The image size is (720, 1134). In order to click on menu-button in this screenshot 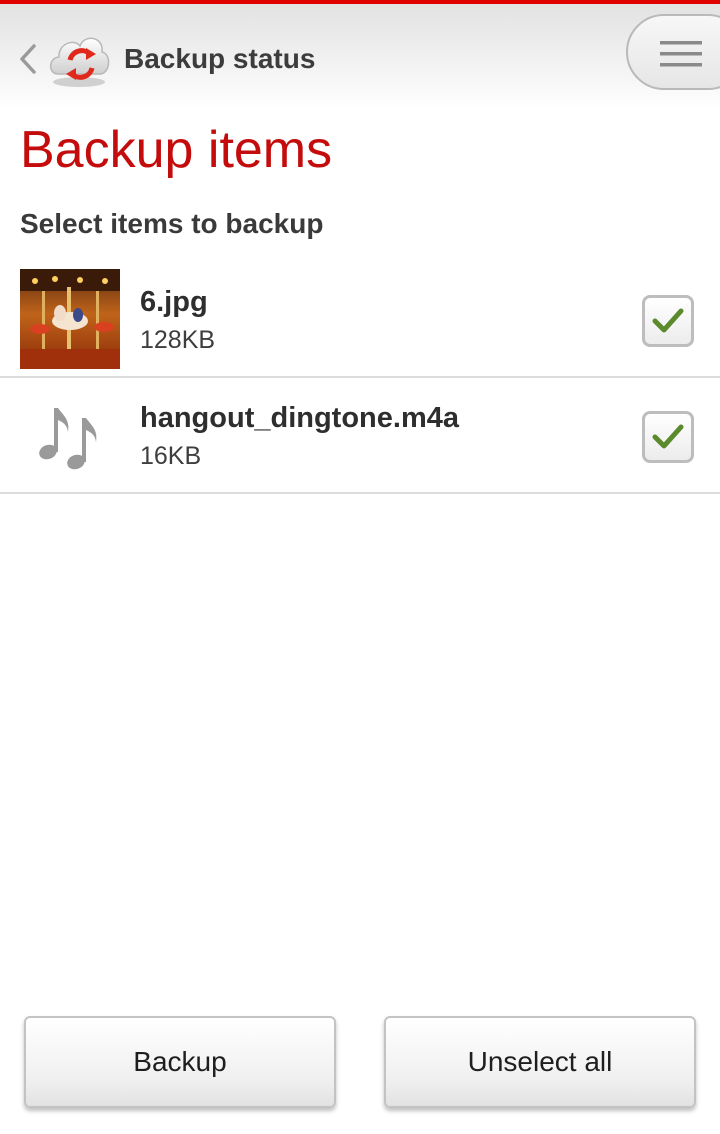, I will do `click(673, 52)`.